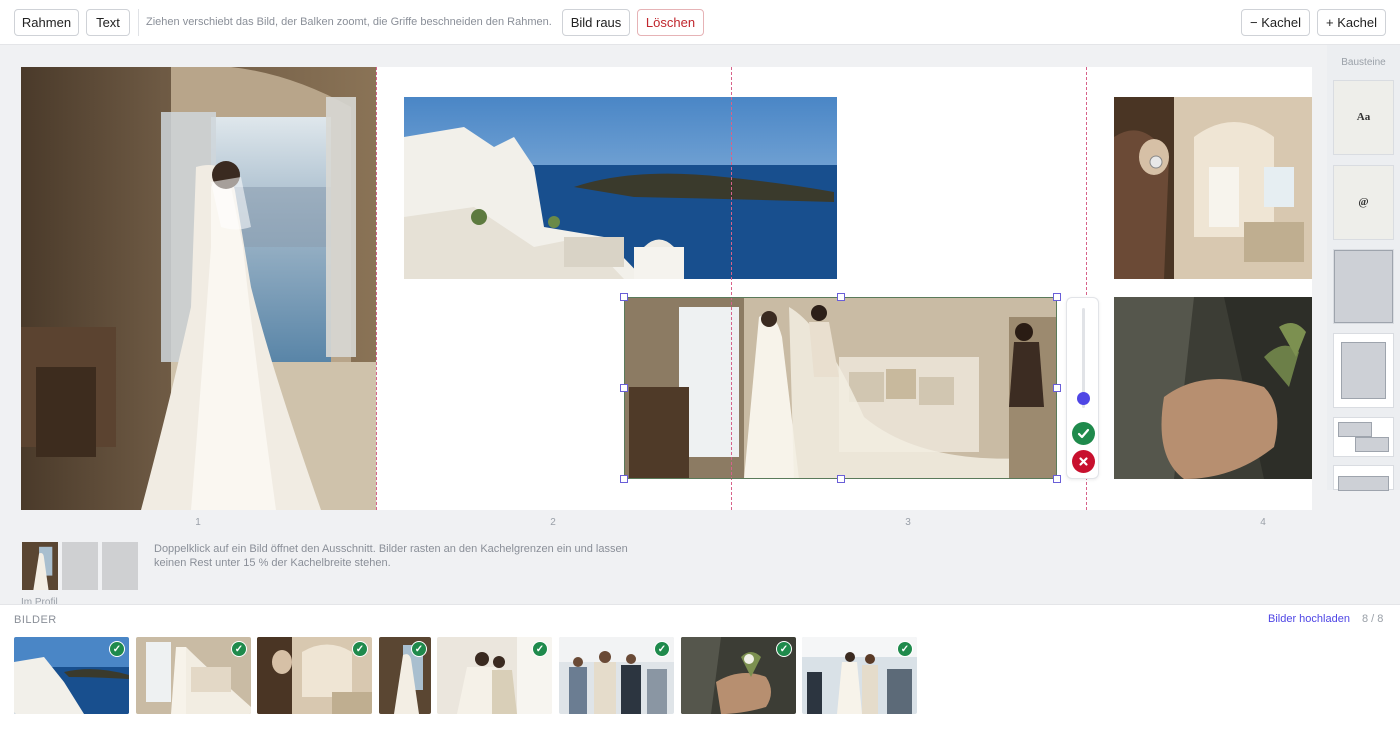 The height and width of the screenshot is (731, 1400). I want to click on crop-handle-right, so click(1057, 388).